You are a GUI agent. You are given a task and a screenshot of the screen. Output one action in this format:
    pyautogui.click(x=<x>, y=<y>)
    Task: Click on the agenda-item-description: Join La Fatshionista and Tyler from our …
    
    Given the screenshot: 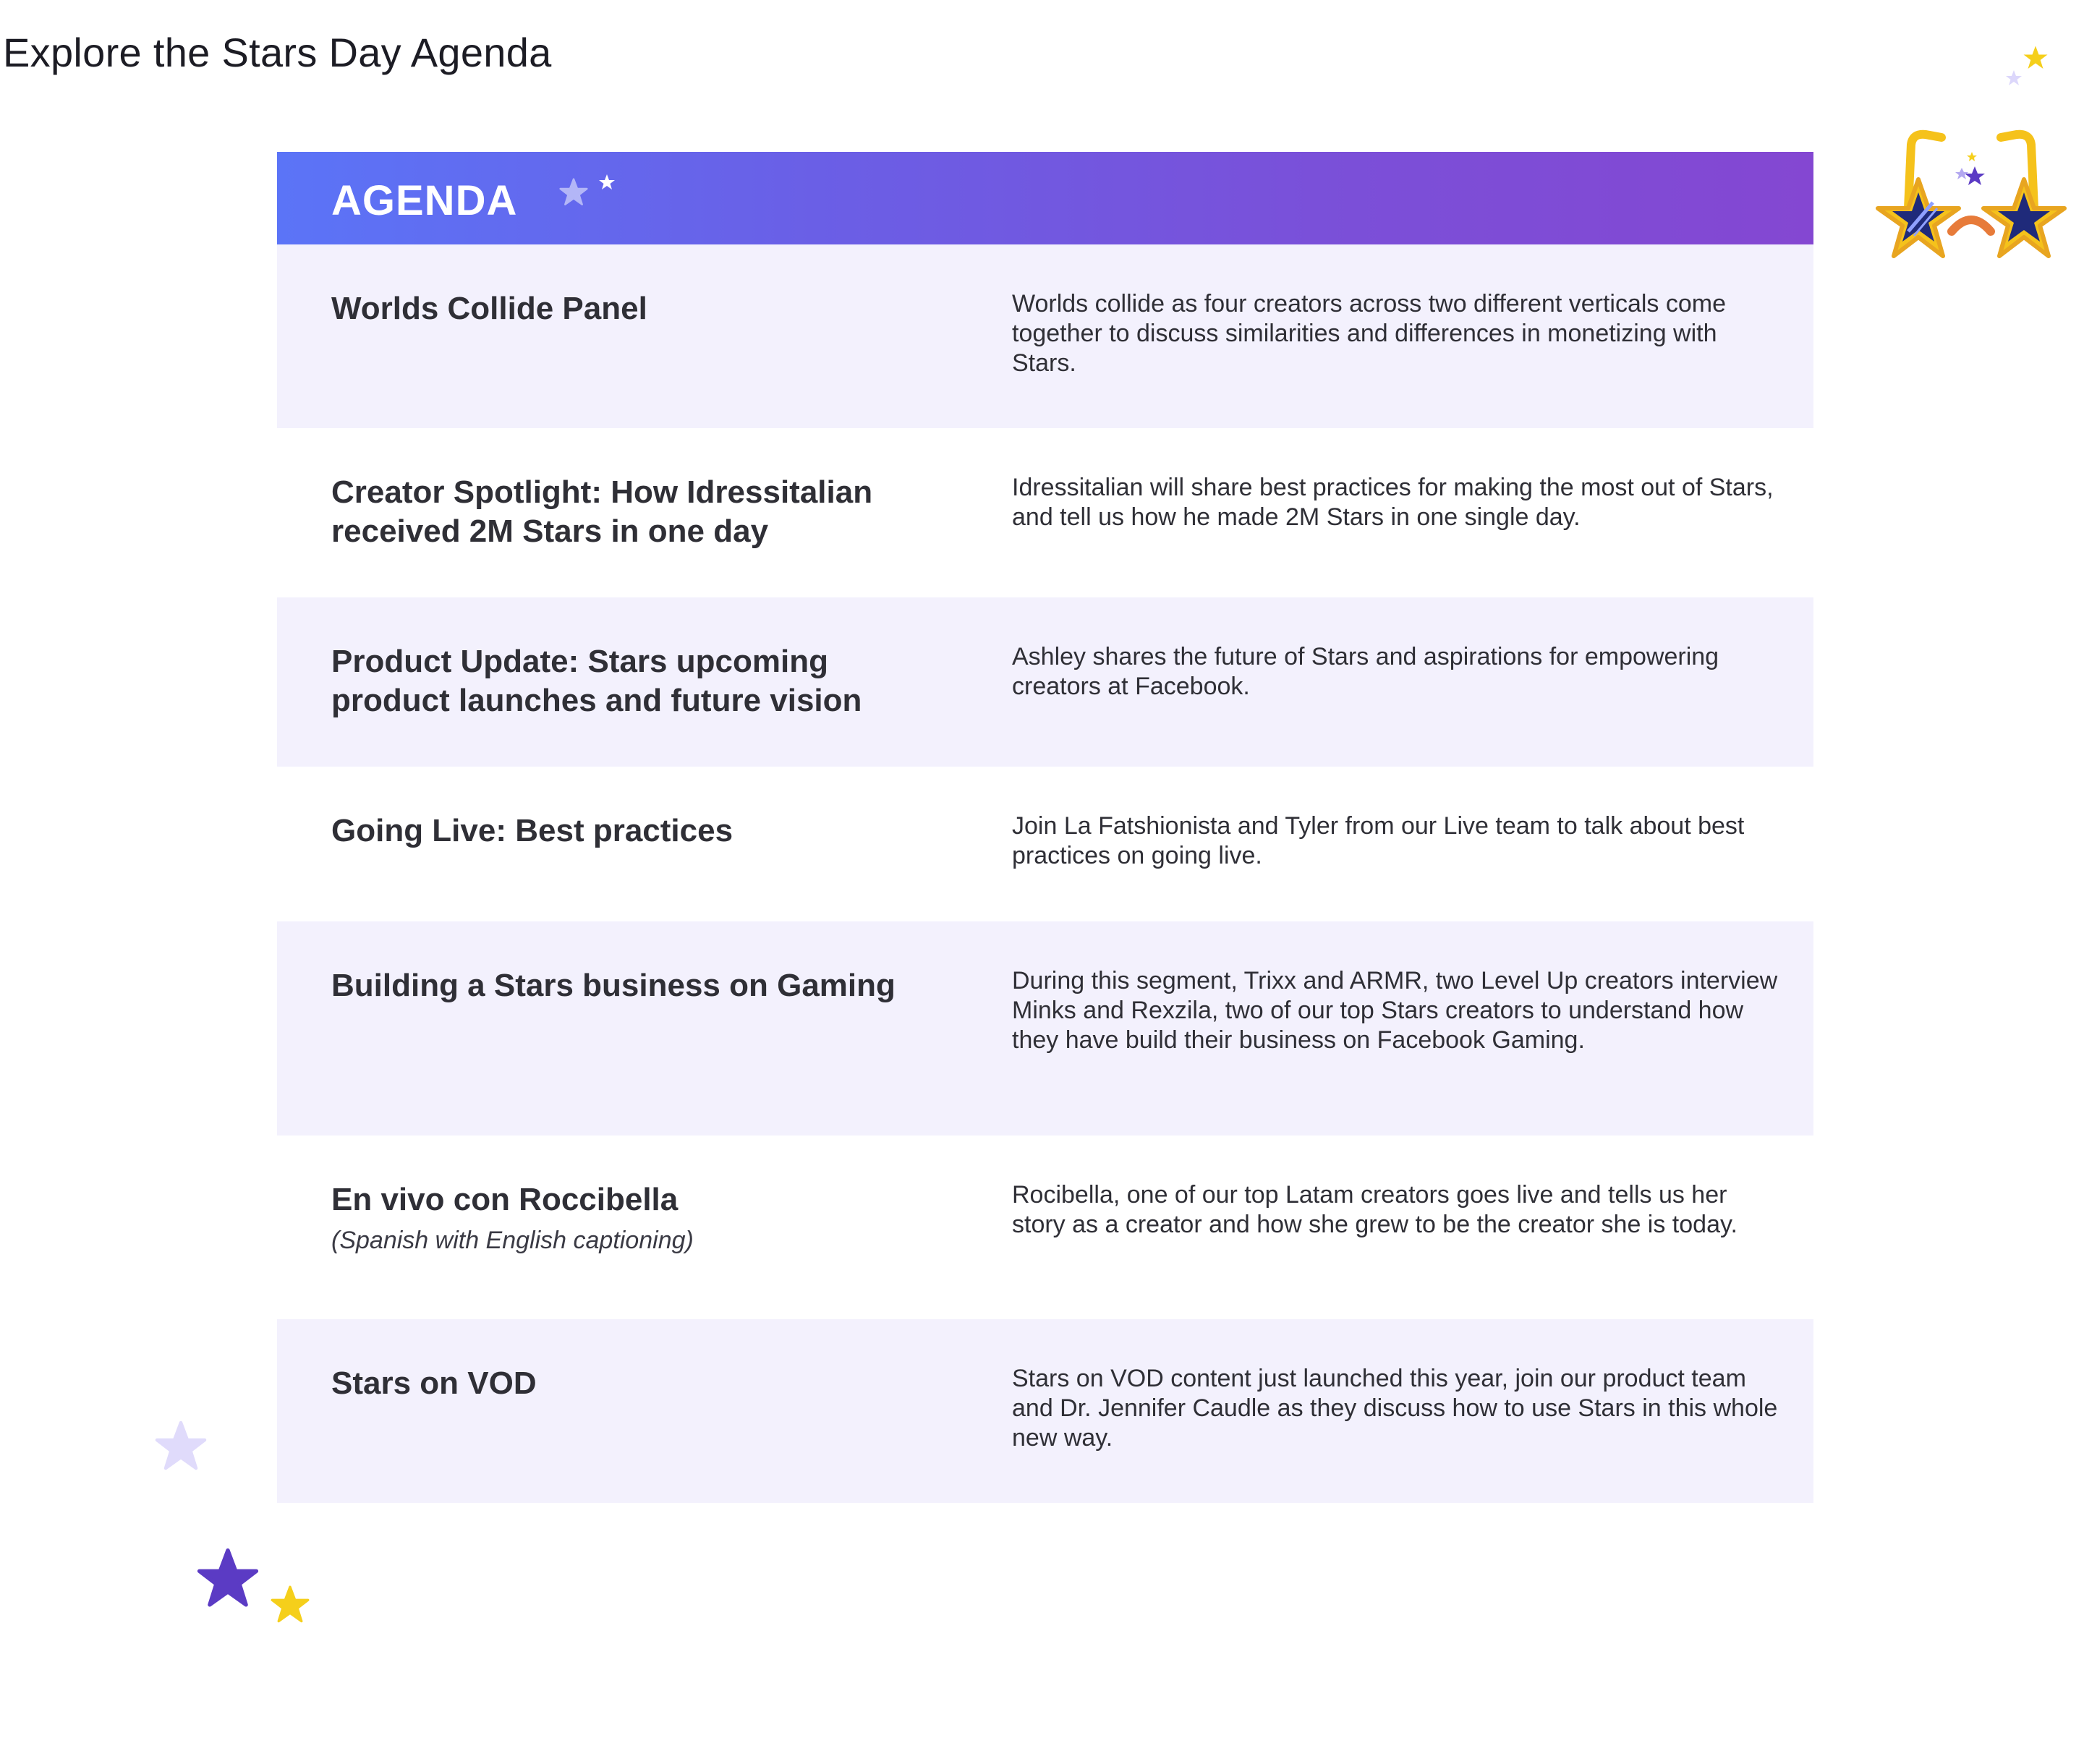 What is the action you would take?
    pyautogui.click(x=1378, y=840)
    